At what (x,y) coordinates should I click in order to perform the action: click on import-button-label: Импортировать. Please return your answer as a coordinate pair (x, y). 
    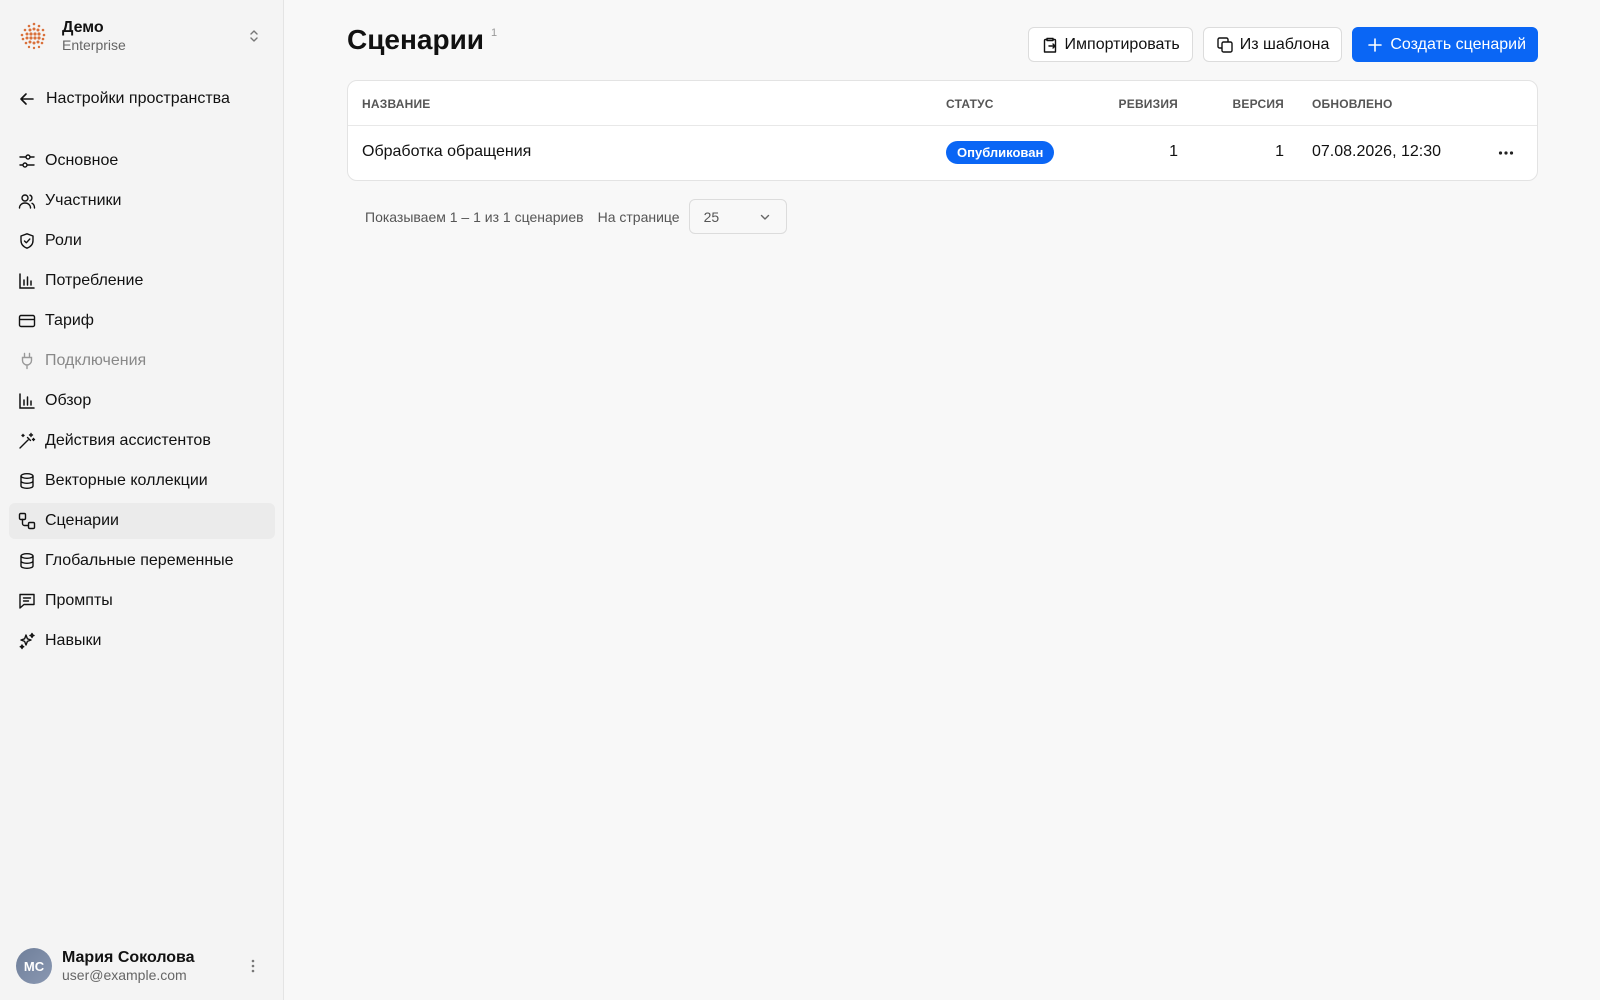
    Looking at the image, I should click on (1122, 44).